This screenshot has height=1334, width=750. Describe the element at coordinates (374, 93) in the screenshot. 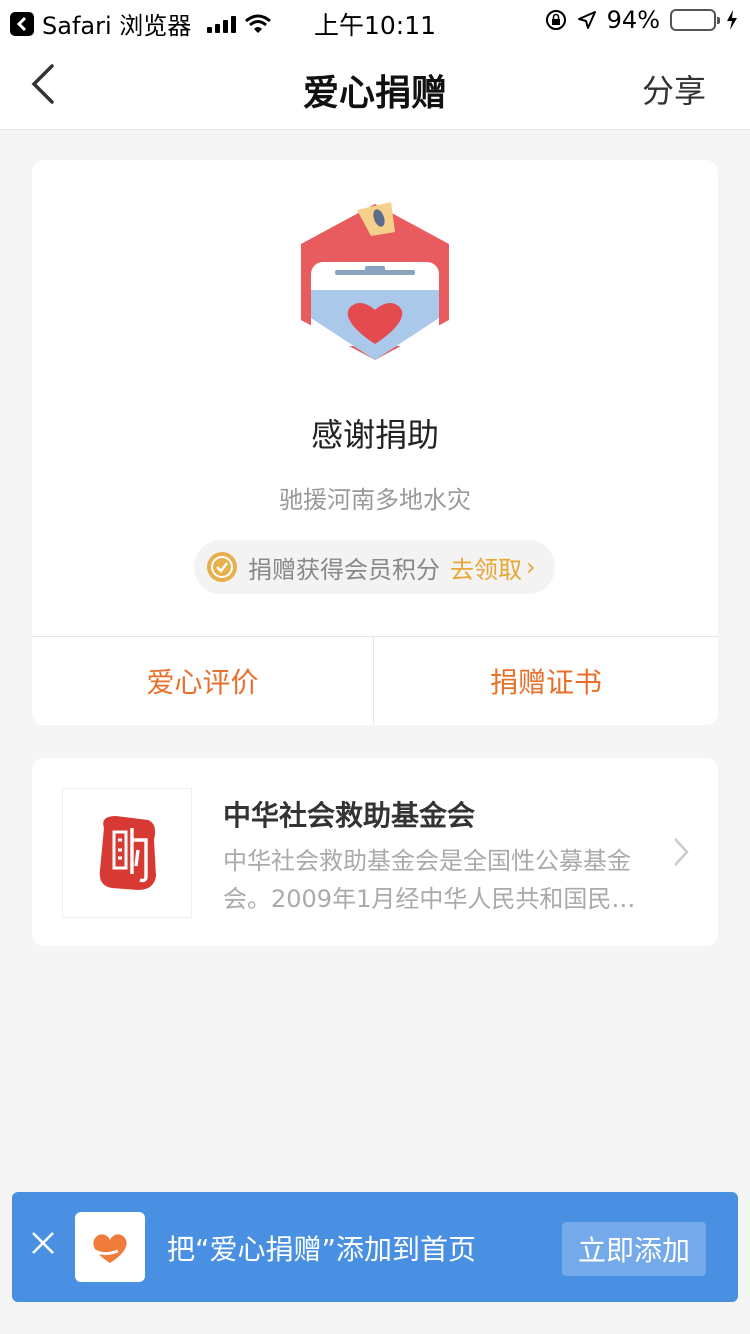

I see `page-title: 爱心捐赠` at that location.